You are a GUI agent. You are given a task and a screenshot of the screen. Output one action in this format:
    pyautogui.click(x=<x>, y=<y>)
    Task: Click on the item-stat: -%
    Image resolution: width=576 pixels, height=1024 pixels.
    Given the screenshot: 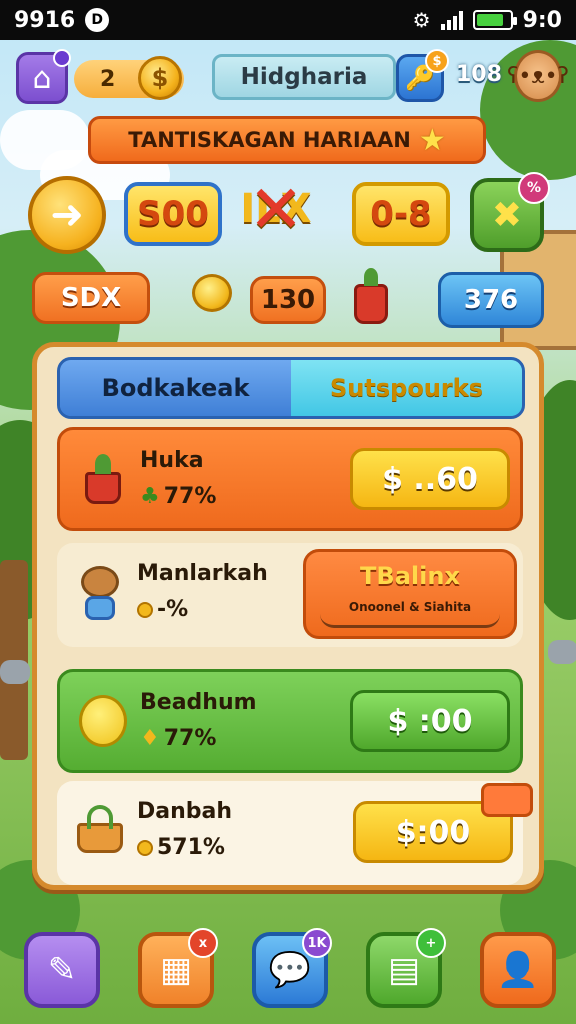 What is the action you would take?
    pyautogui.click(x=162, y=609)
    